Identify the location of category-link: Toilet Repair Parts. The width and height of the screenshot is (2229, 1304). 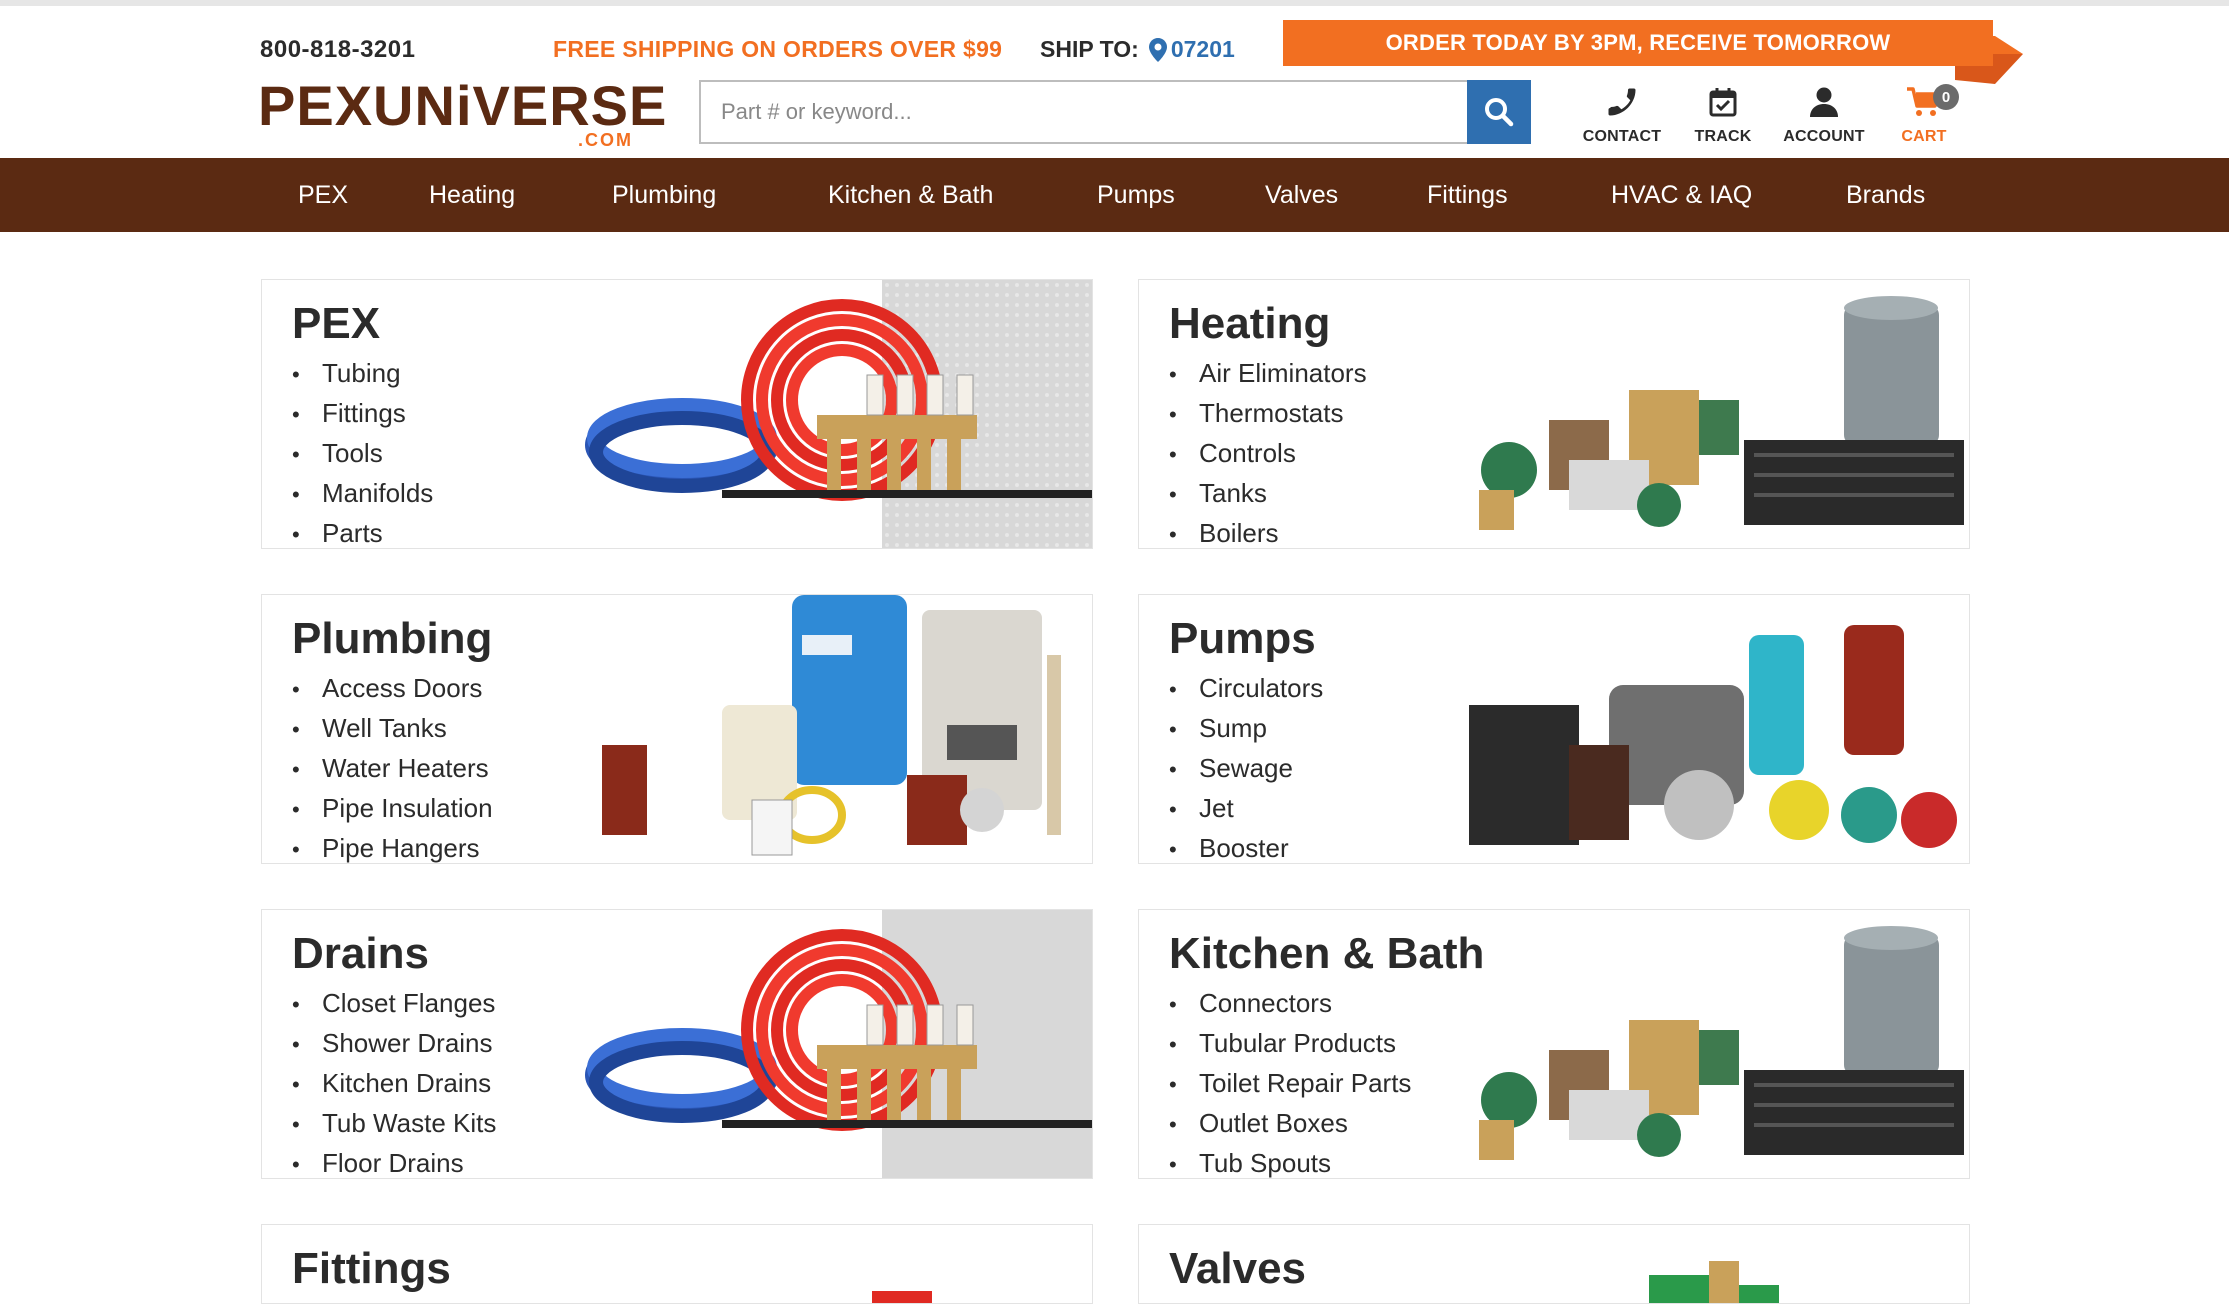
(1290, 1084).